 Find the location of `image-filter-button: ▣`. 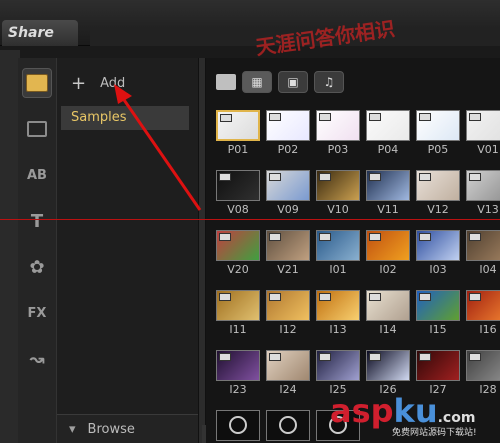

image-filter-button: ▣ is located at coordinates (293, 82).